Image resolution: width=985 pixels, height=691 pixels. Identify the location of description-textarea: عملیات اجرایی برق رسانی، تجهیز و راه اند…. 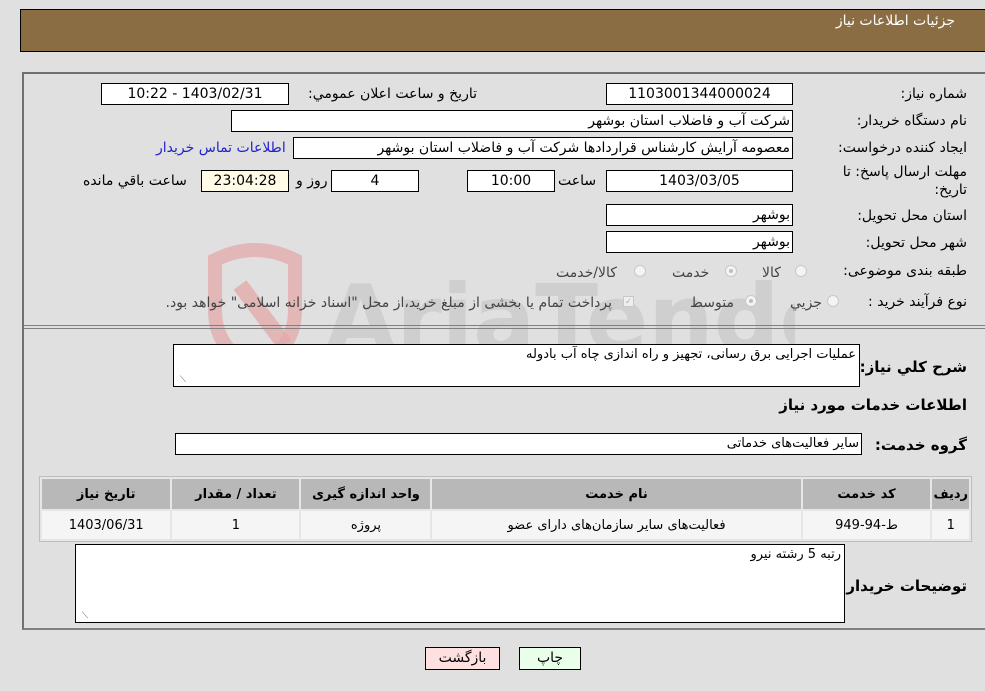
(516, 365).